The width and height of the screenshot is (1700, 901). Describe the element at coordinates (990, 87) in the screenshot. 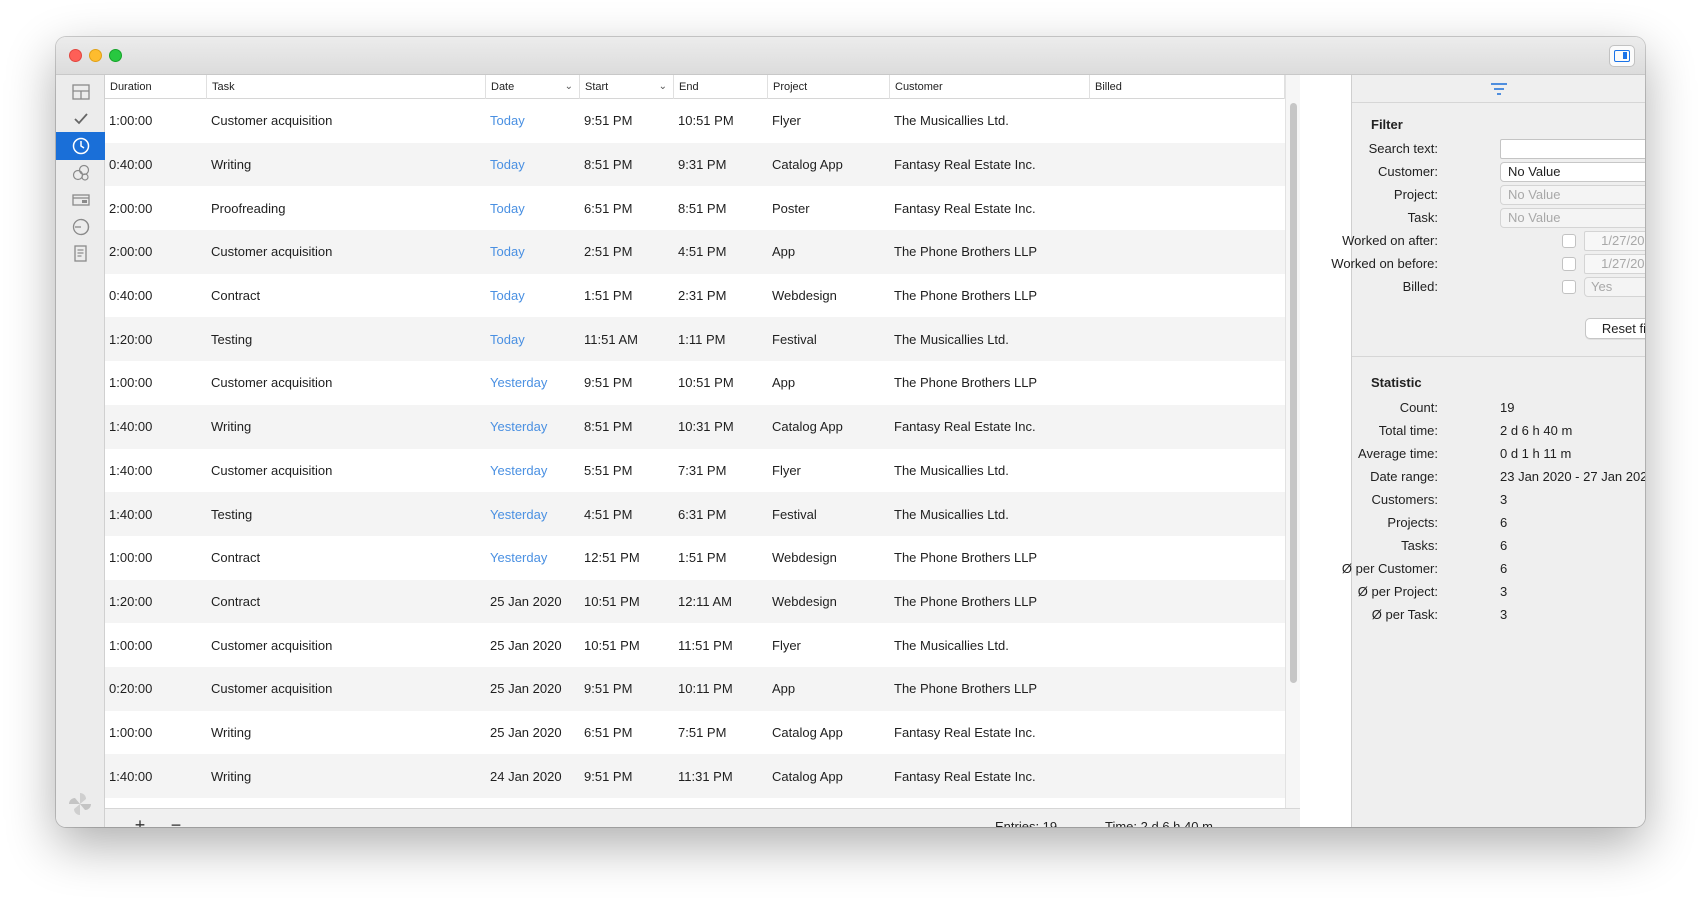

I see `column-header-customer: Customer` at that location.